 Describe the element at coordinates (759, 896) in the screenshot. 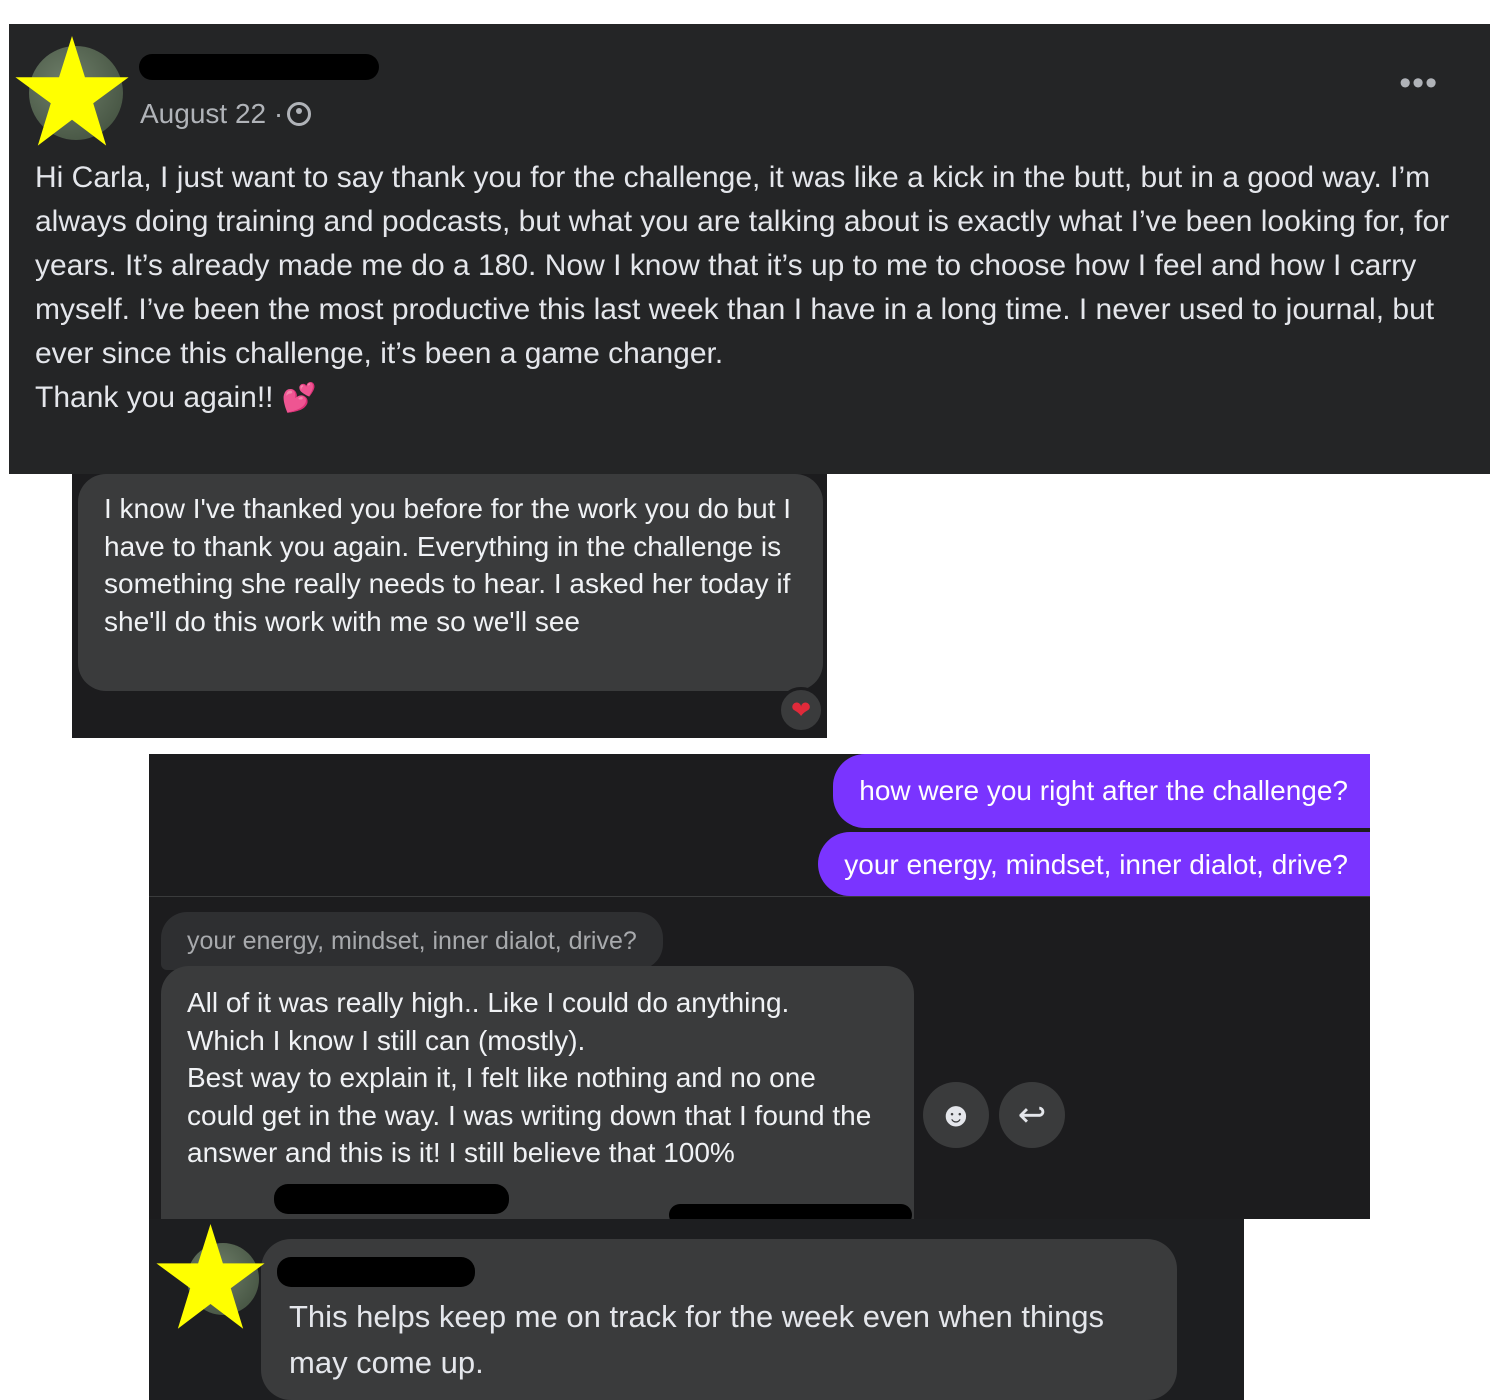

I see `divider` at that location.